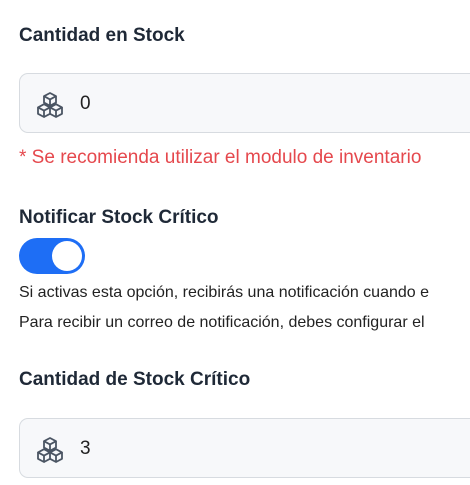  What do you see at coordinates (119, 217) in the screenshot?
I see `notify-critical-stock-label: Notificar Stock Crítico` at bounding box center [119, 217].